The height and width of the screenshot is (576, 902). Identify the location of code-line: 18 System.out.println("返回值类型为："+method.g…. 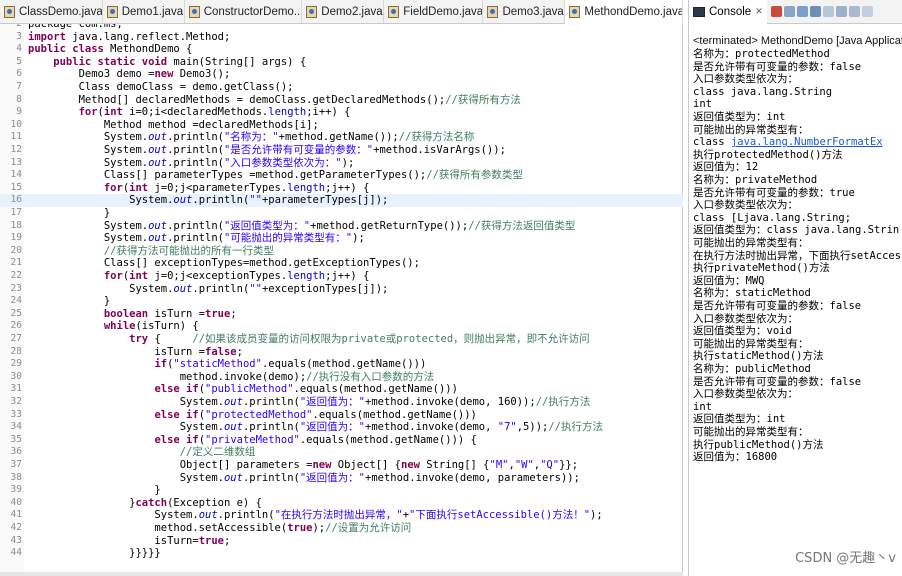
(341, 226).